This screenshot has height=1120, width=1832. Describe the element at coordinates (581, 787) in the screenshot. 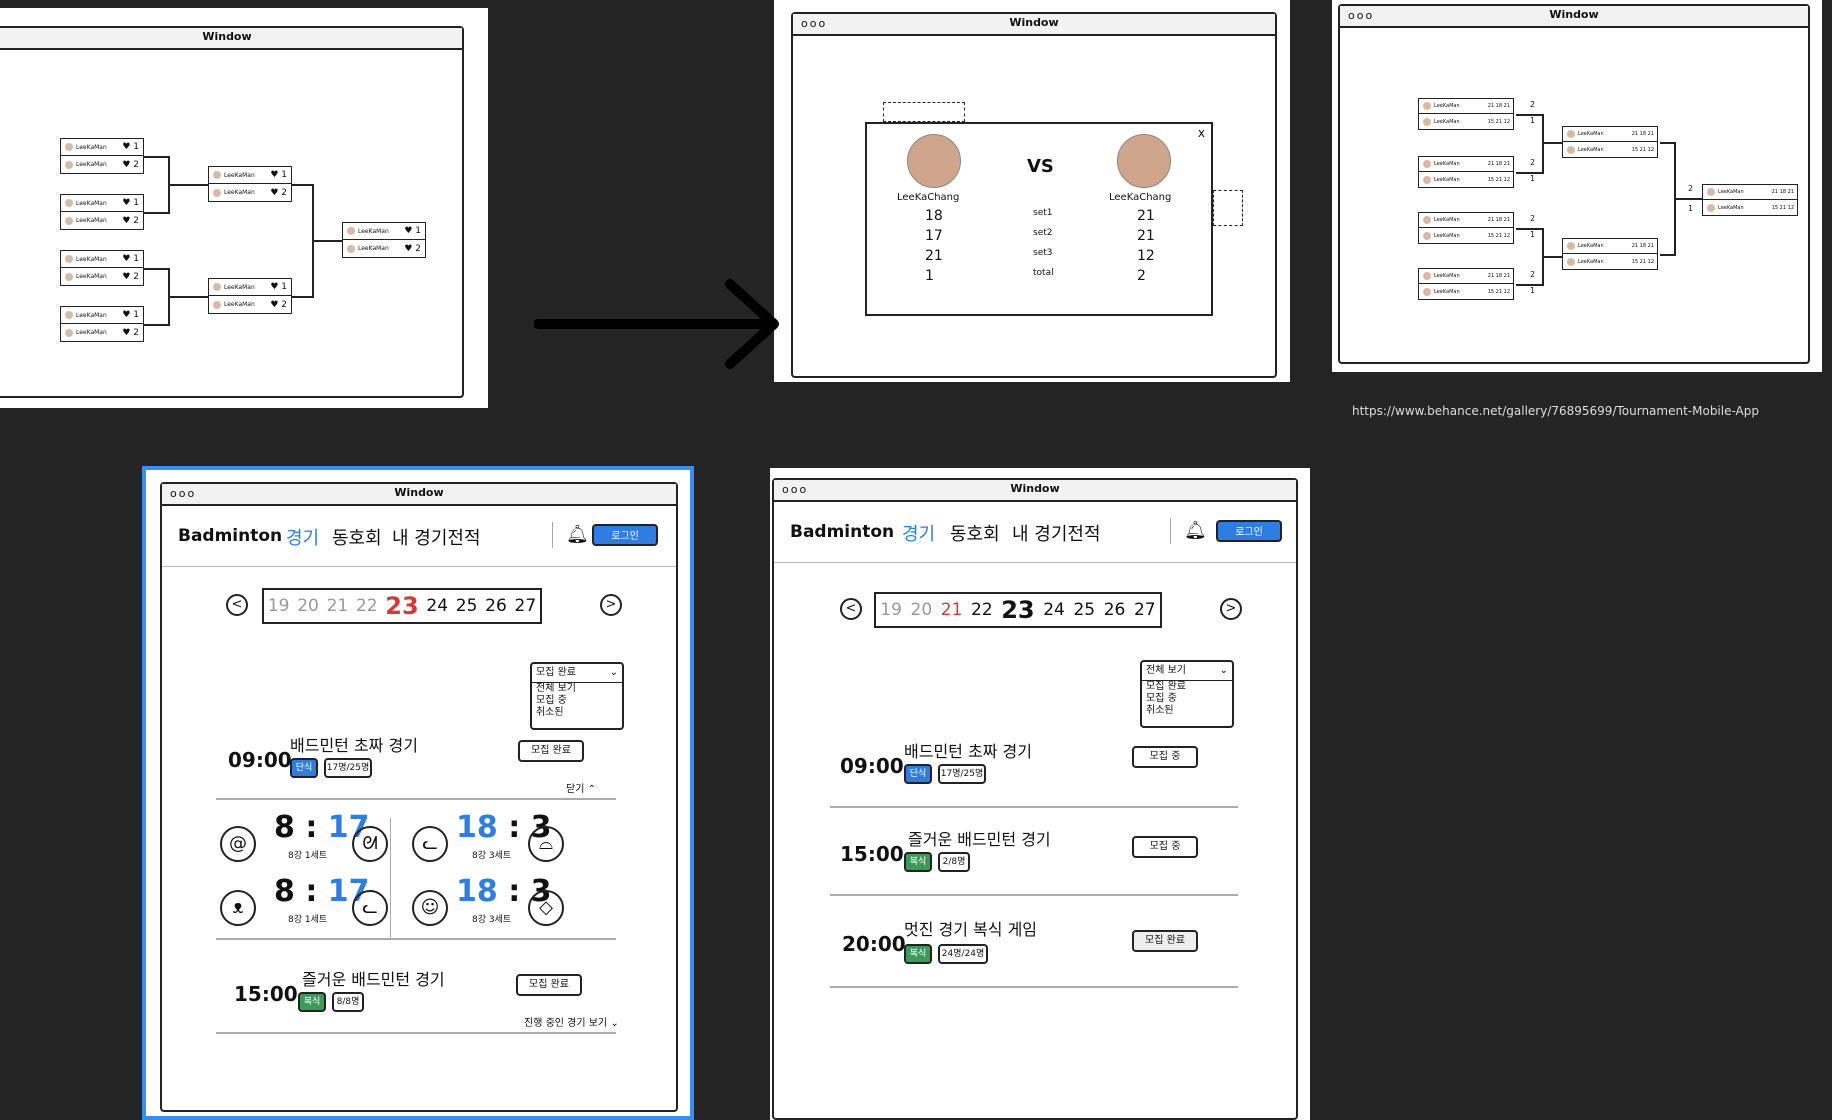

I see `collapse-toggle: 닫기 ⌃` at that location.